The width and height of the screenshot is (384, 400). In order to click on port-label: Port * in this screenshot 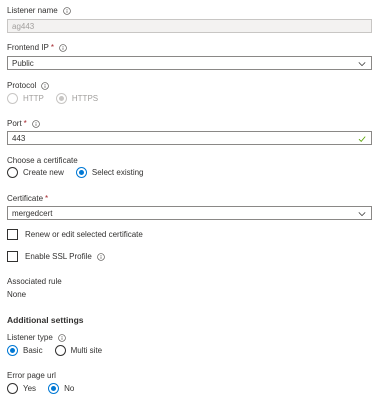, I will do `click(23, 123)`.